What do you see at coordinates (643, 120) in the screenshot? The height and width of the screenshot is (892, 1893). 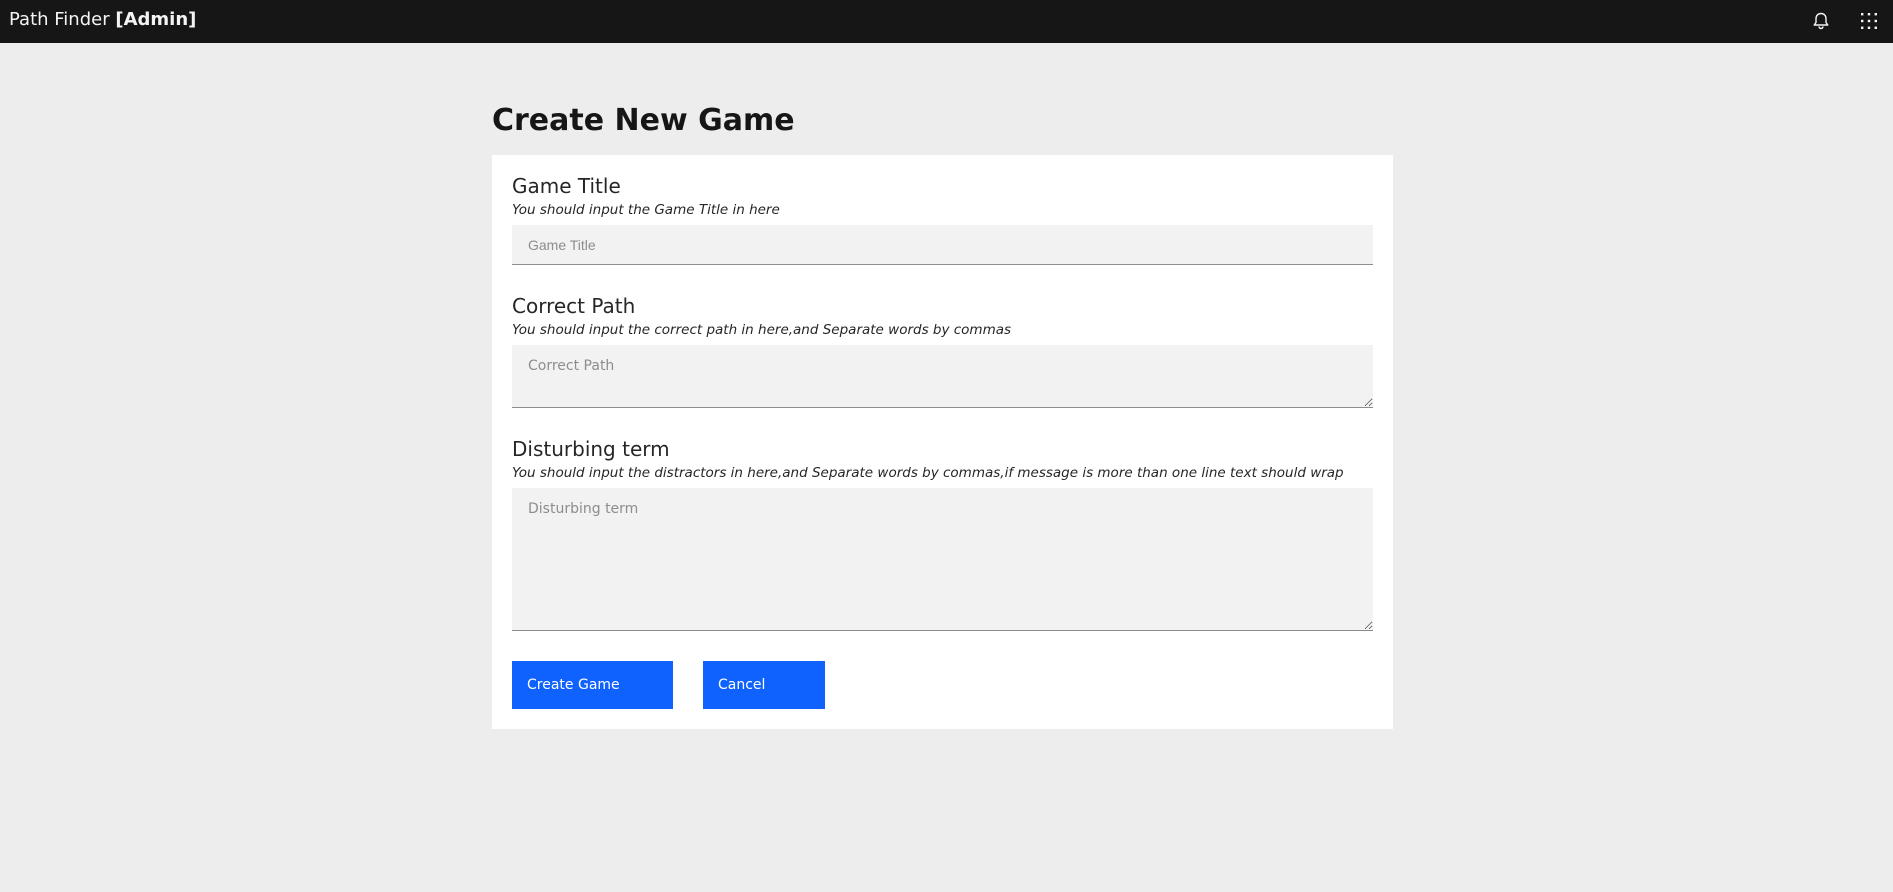 I see `page-title: Create New Game` at bounding box center [643, 120].